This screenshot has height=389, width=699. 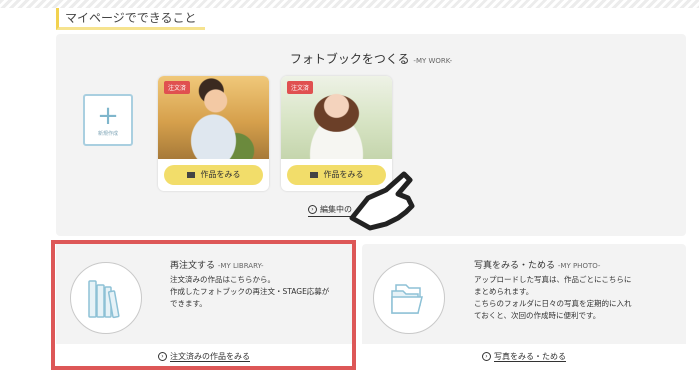 I want to click on highlight-frame, so click(x=203, y=305).